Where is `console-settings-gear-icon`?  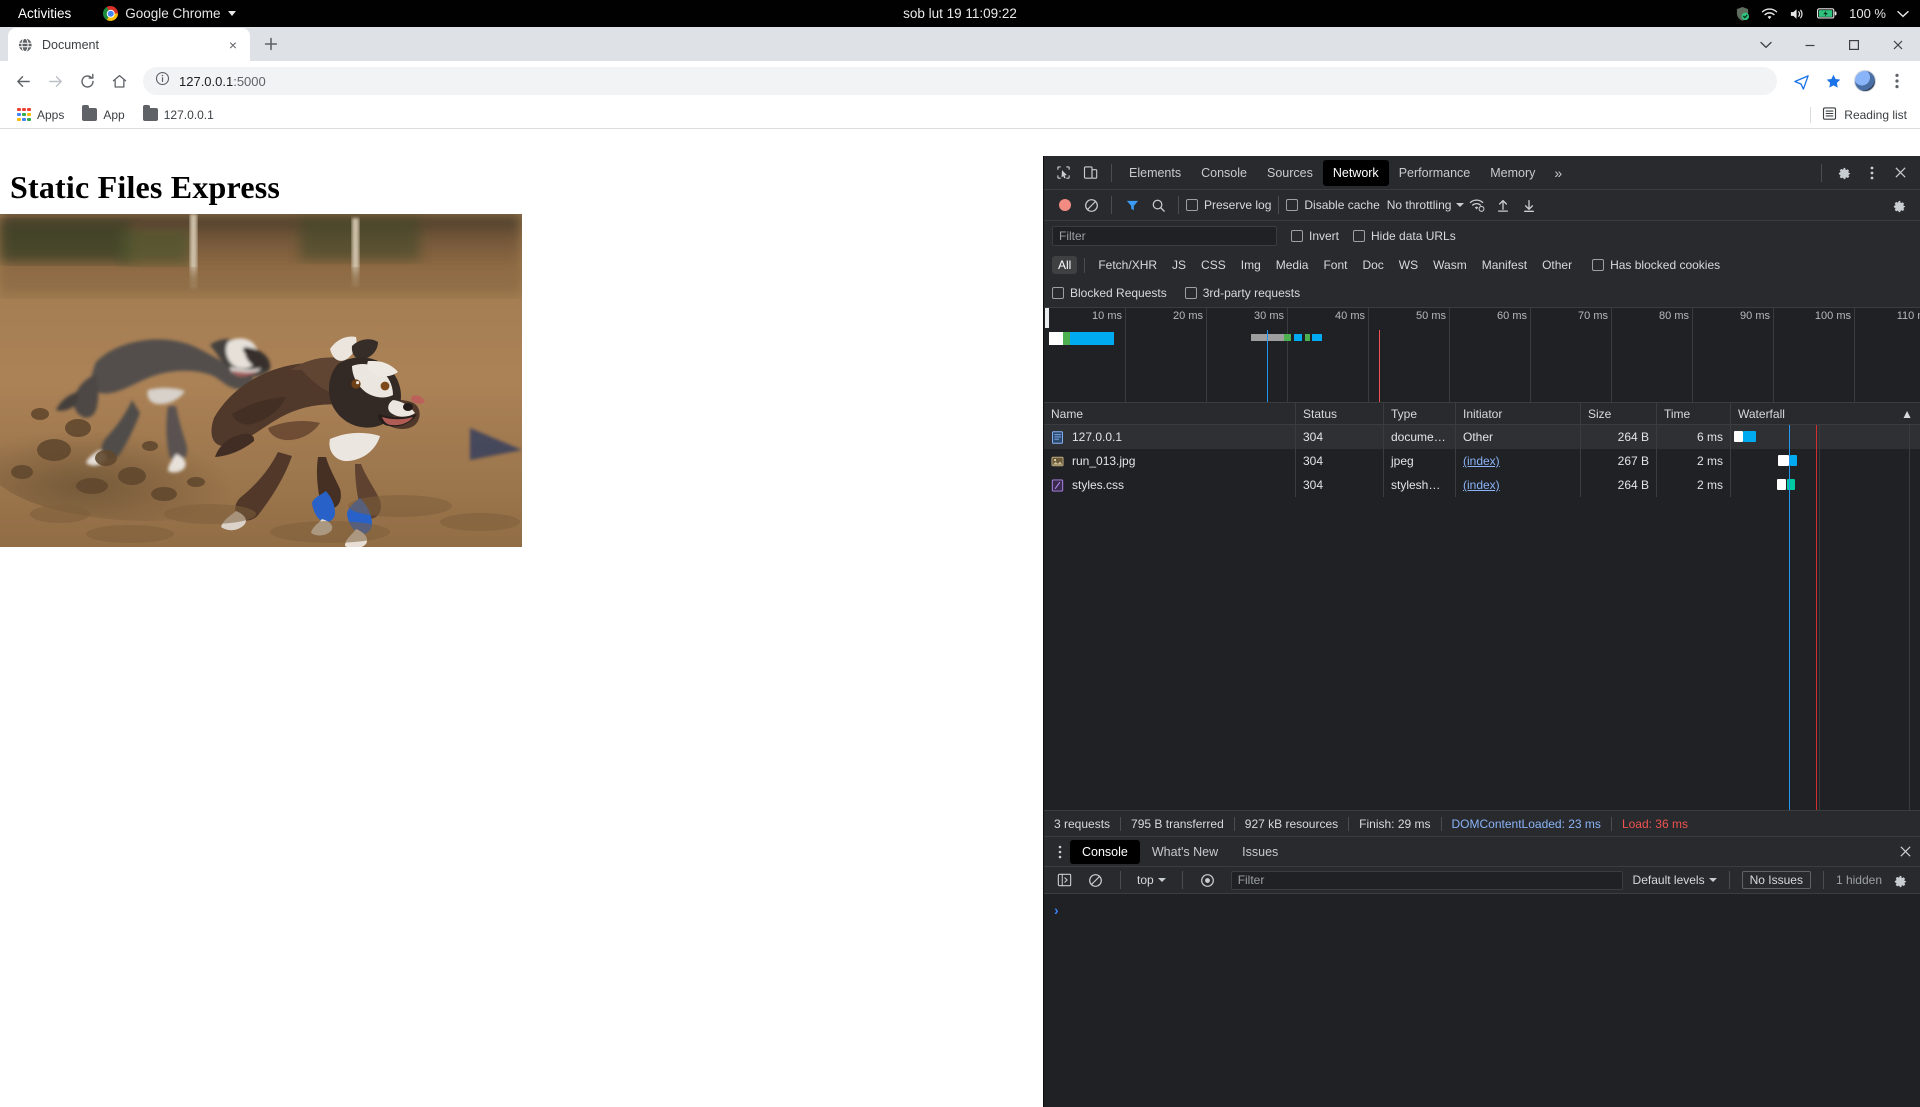
console-settings-gear-icon is located at coordinates (1900, 880).